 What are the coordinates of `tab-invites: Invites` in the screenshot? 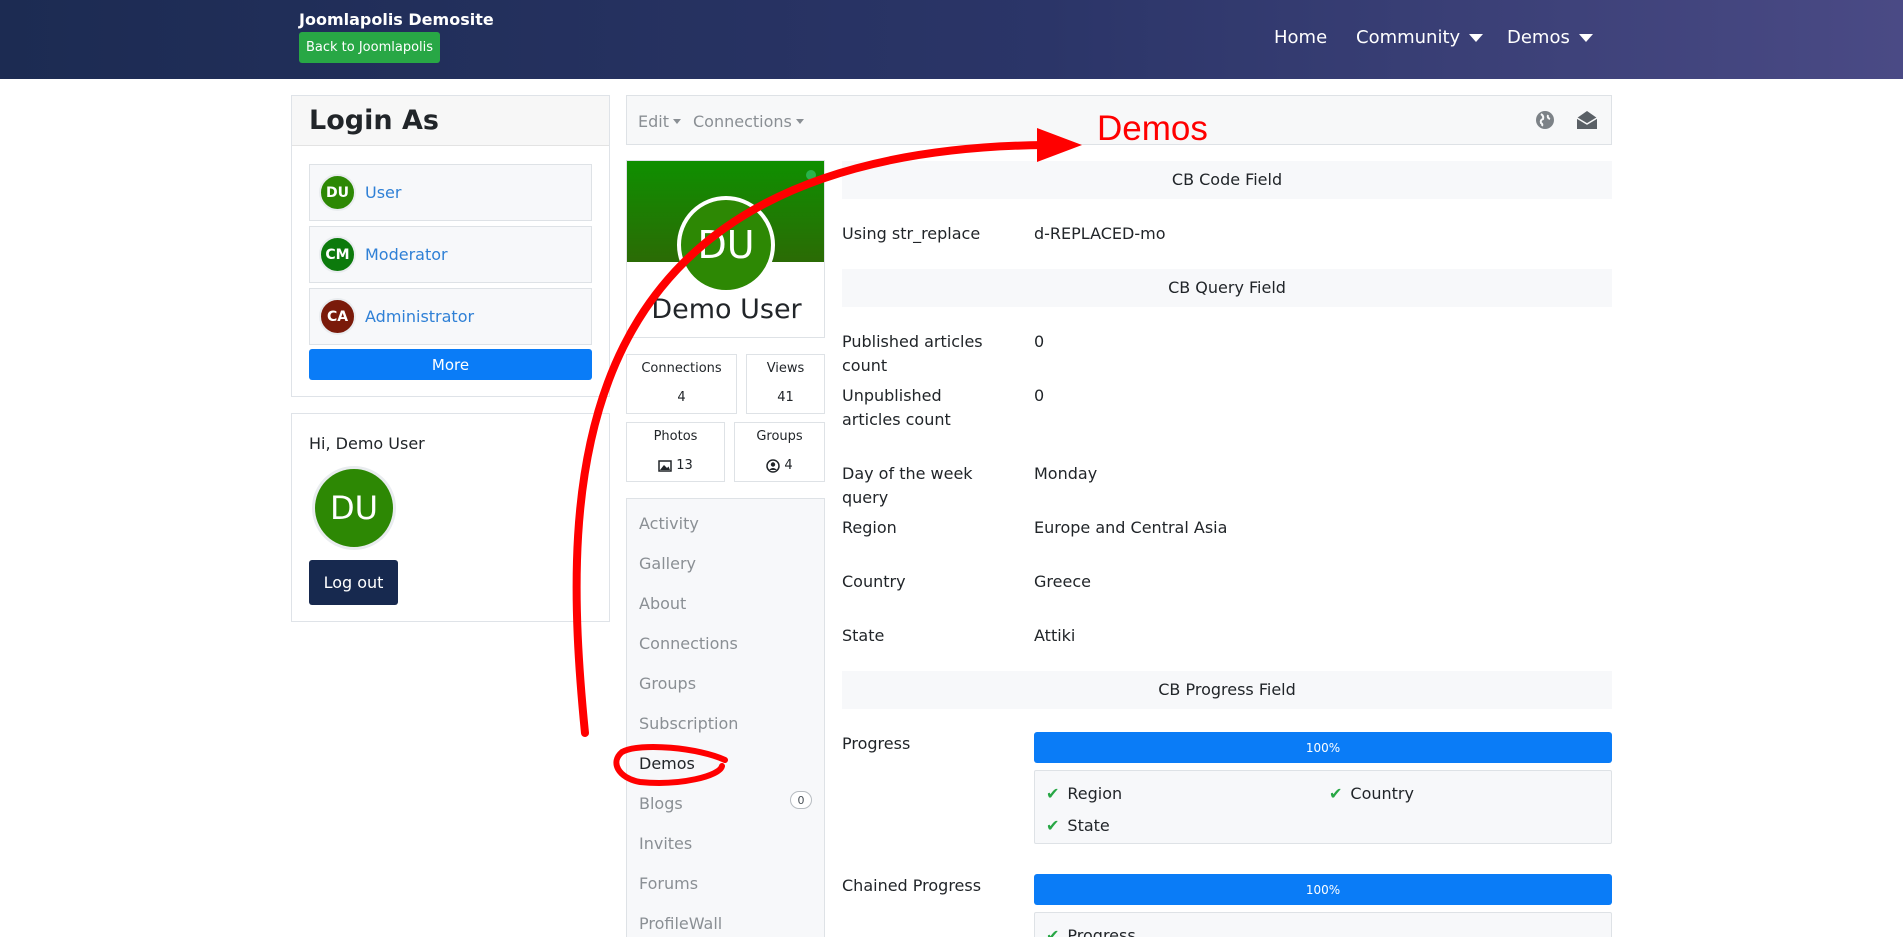 It's located at (665, 843).